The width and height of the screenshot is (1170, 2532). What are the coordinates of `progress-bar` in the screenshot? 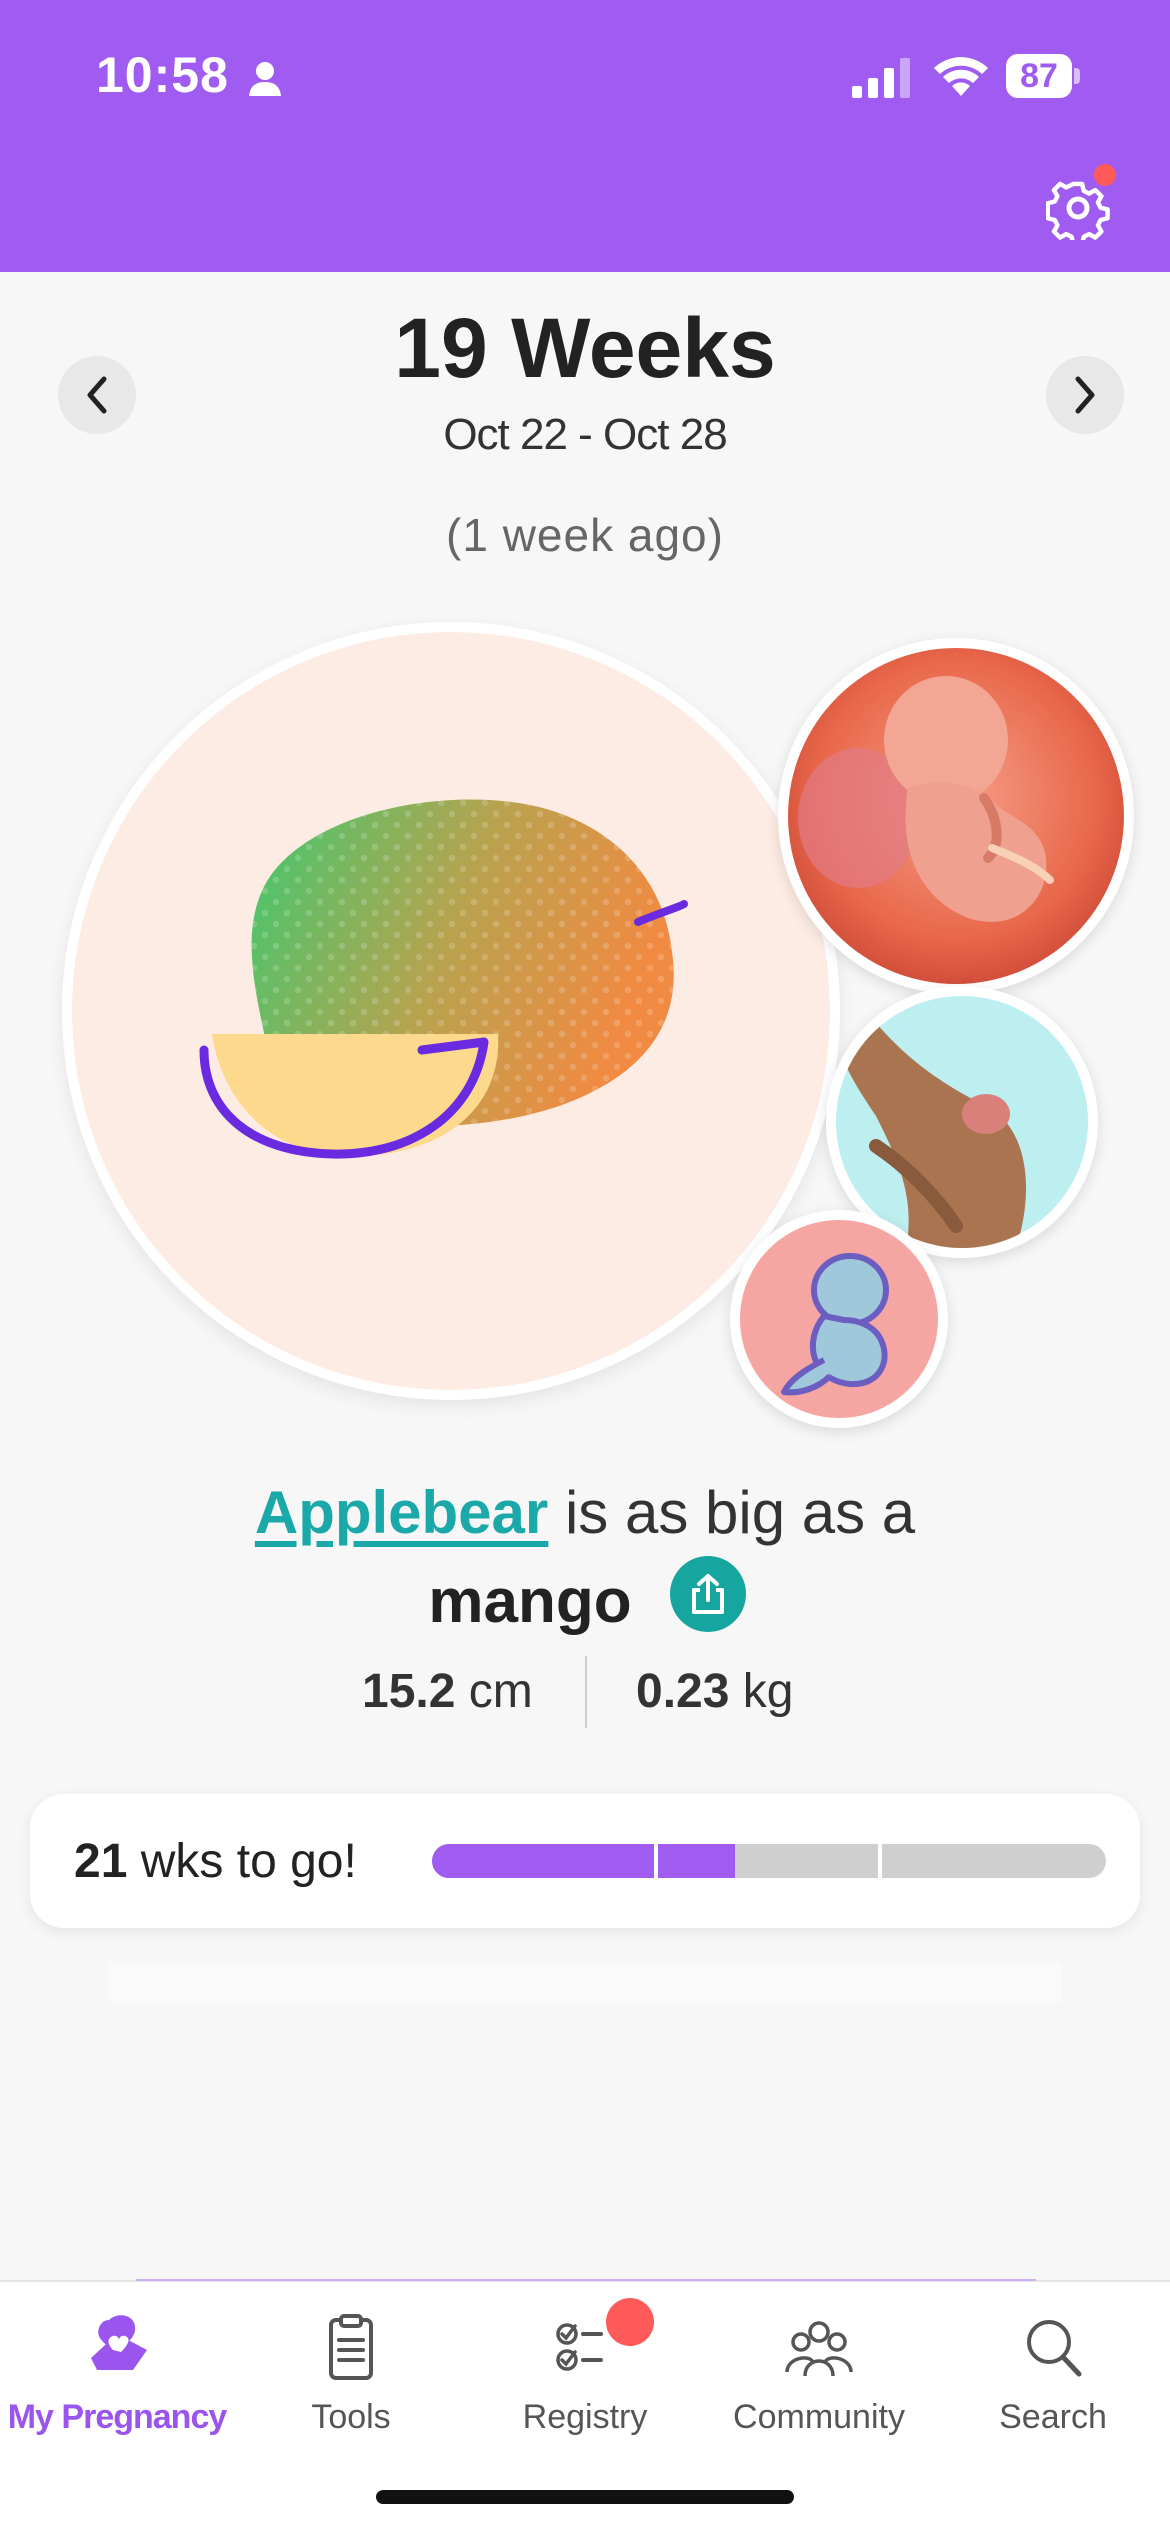 It's located at (769, 1861).